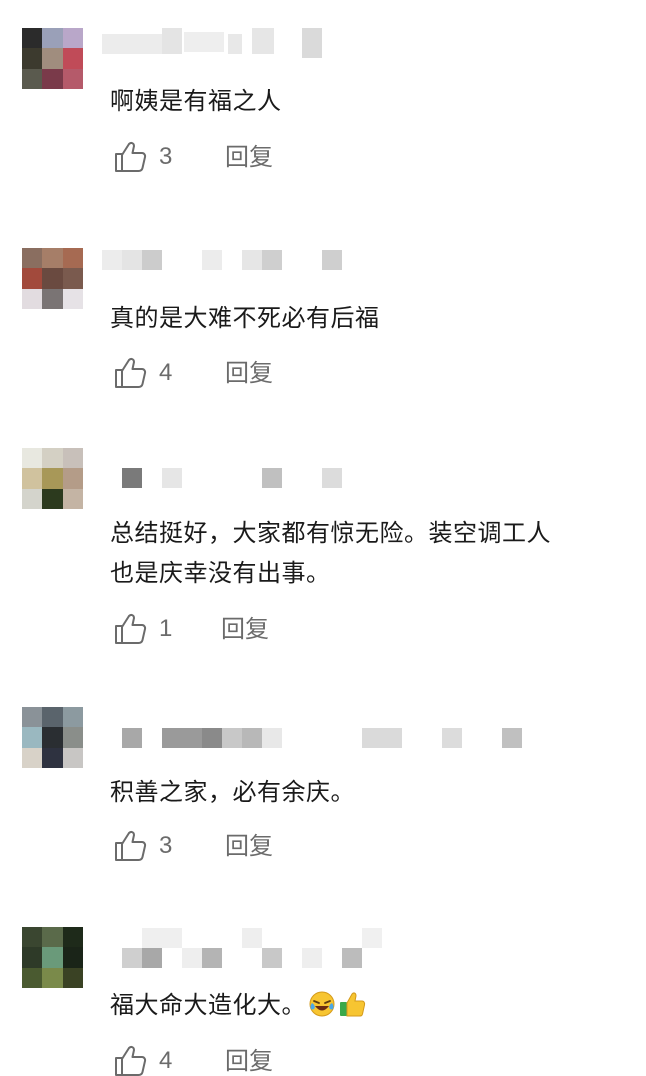  Describe the element at coordinates (322, 1004) in the screenshot. I see `laughing-tears-emoji-icon` at that location.